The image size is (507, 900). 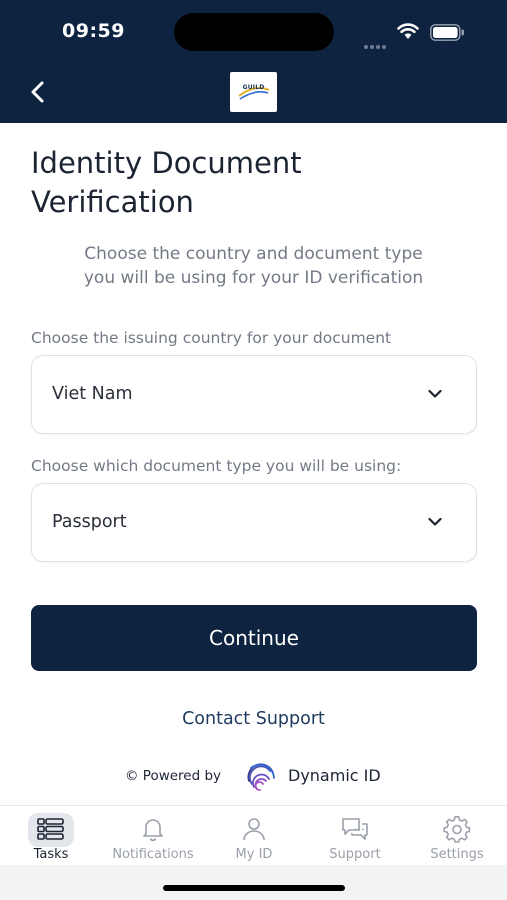 I want to click on tab-support: Support, so click(x=355, y=836).